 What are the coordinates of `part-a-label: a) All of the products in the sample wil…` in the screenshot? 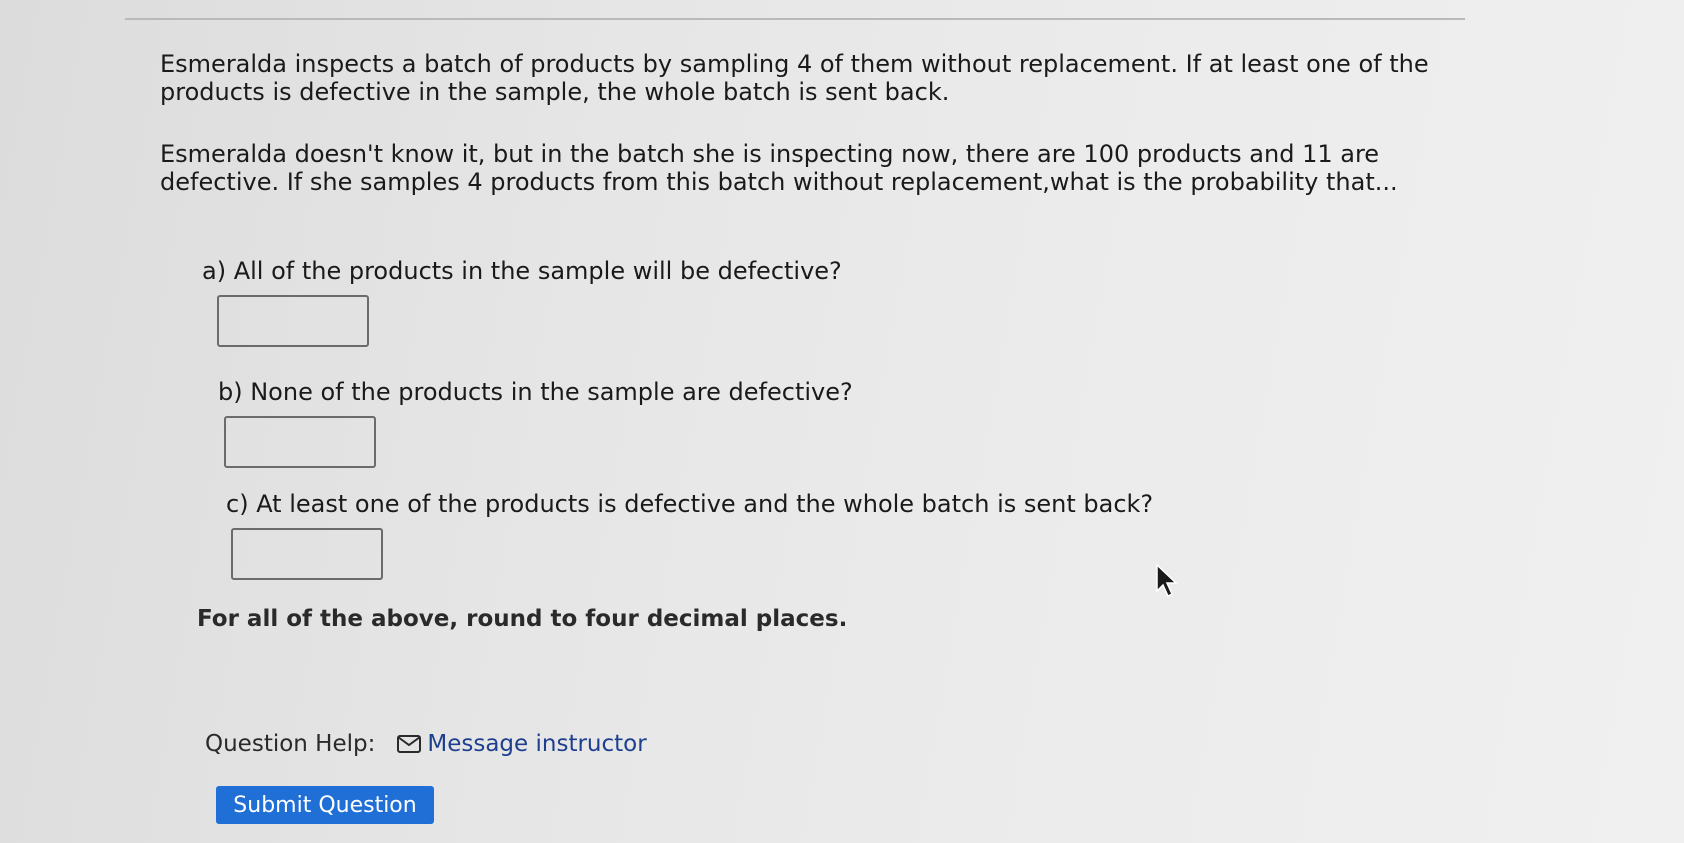 It's located at (522, 271).